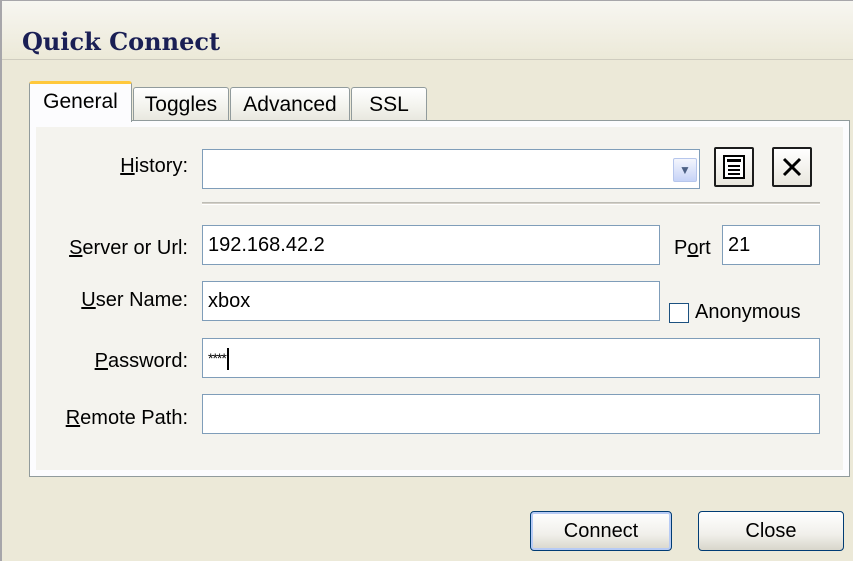 The height and width of the screenshot is (561, 853). What do you see at coordinates (431, 245) in the screenshot?
I see `server-input: 192.168.42.2` at bounding box center [431, 245].